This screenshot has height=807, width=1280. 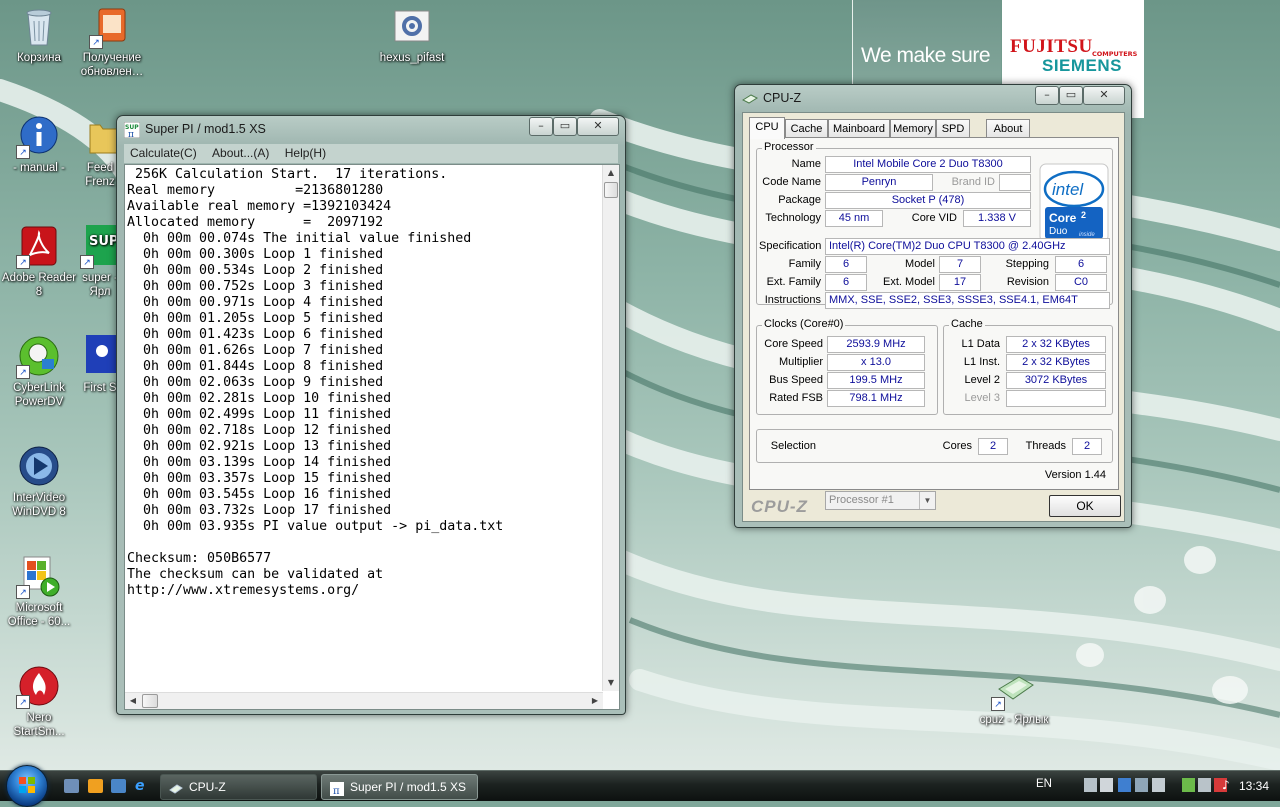 I want to click on desktop-icon-hexus-pifast: hexus_pifast, so click(x=412, y=34).